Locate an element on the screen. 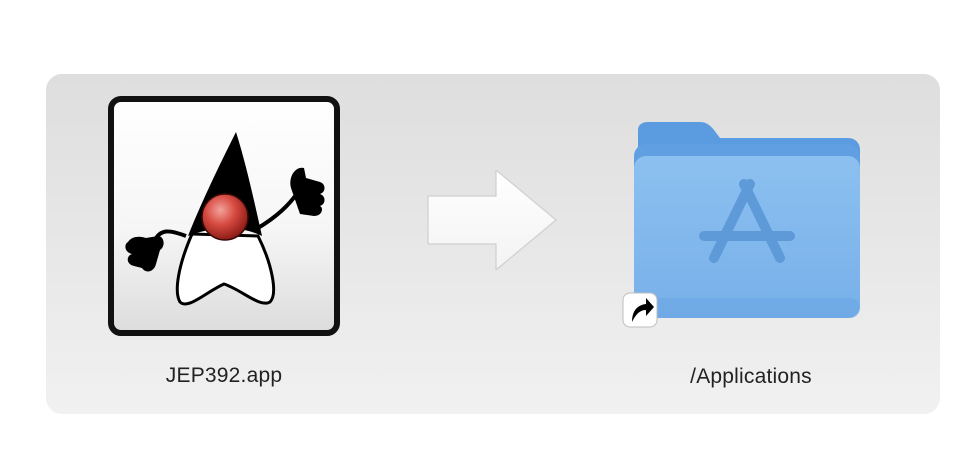 The image size is (972, 472). applications-folder-icon is located at coordinates (746, 222).